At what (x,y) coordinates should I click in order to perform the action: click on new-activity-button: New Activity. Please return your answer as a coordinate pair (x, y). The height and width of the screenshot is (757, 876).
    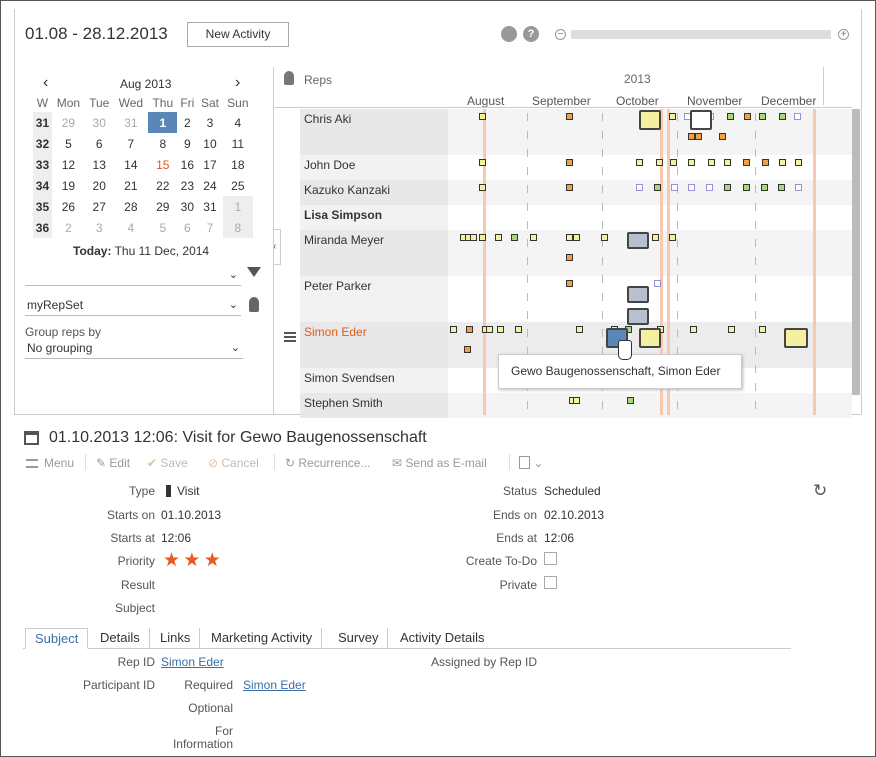
    Looking at the image, I should click on (238, 34).